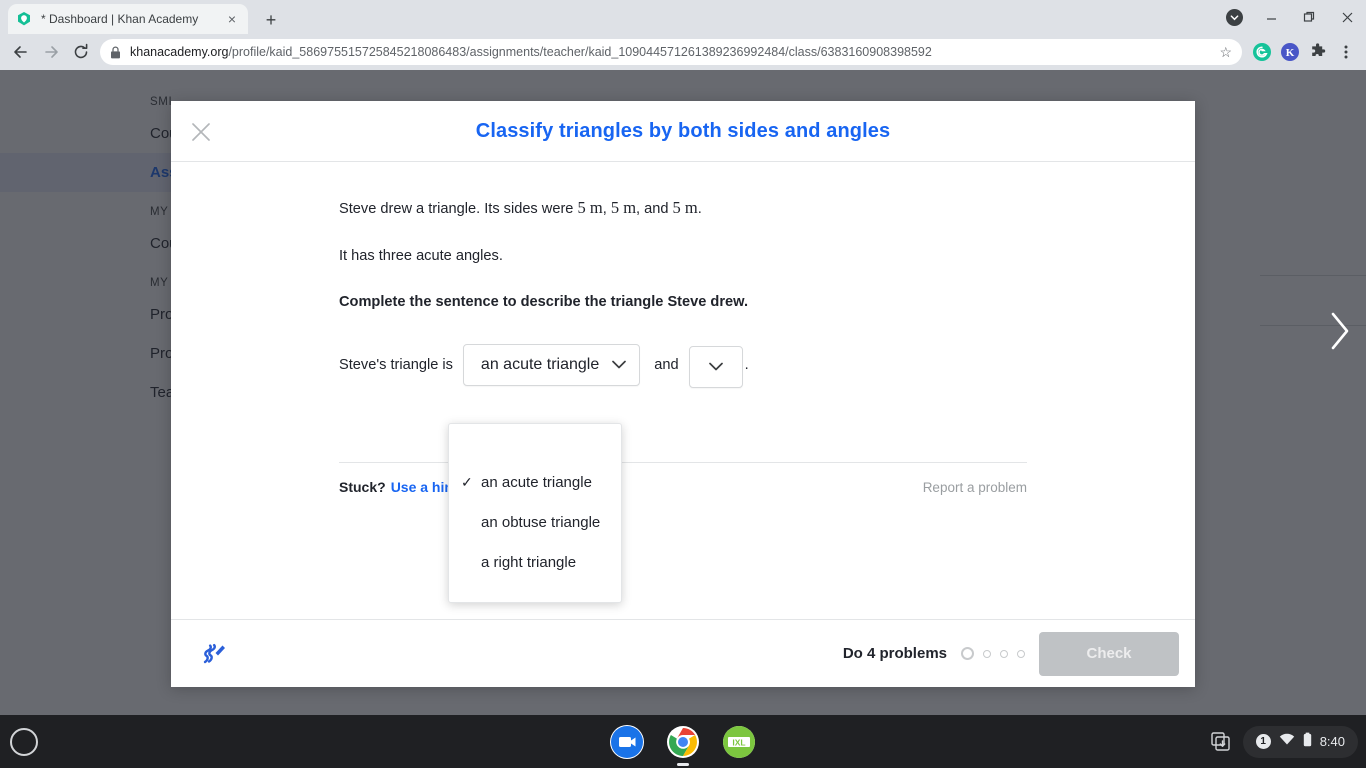 The width and height of the screenshot is (1366, 768). What do you see at coordinates (1318, 52) in the screenshot?
I see `puzzle-extensions-icon` at bounding box center [1318, 52].